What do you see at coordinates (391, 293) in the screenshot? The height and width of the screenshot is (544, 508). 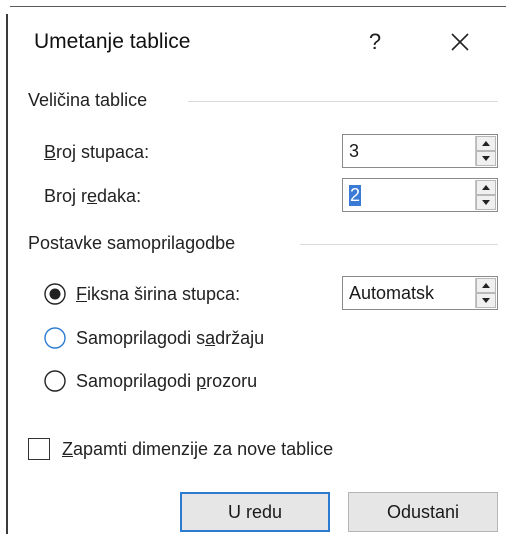 I see `fixed-width-value: Automatsk` at bounding box center [391, 293].